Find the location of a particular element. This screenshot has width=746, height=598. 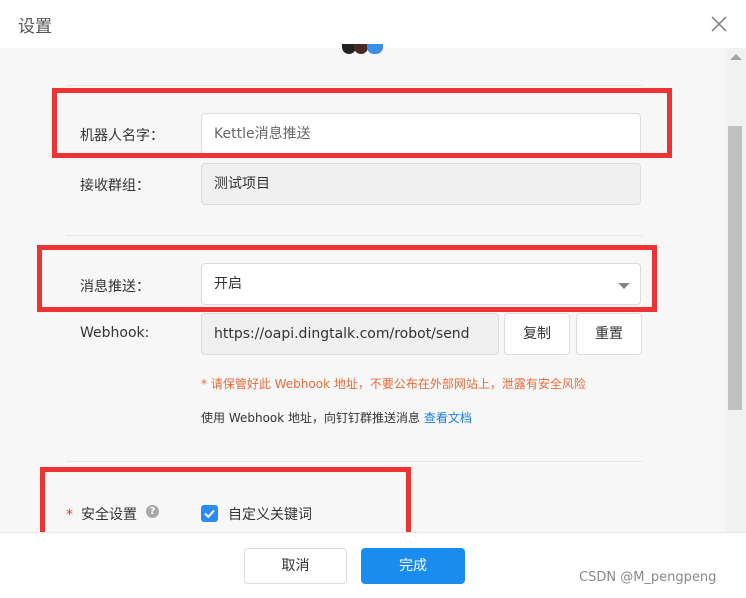

dialog-header: 设置 is located at coordinates (373, 24).